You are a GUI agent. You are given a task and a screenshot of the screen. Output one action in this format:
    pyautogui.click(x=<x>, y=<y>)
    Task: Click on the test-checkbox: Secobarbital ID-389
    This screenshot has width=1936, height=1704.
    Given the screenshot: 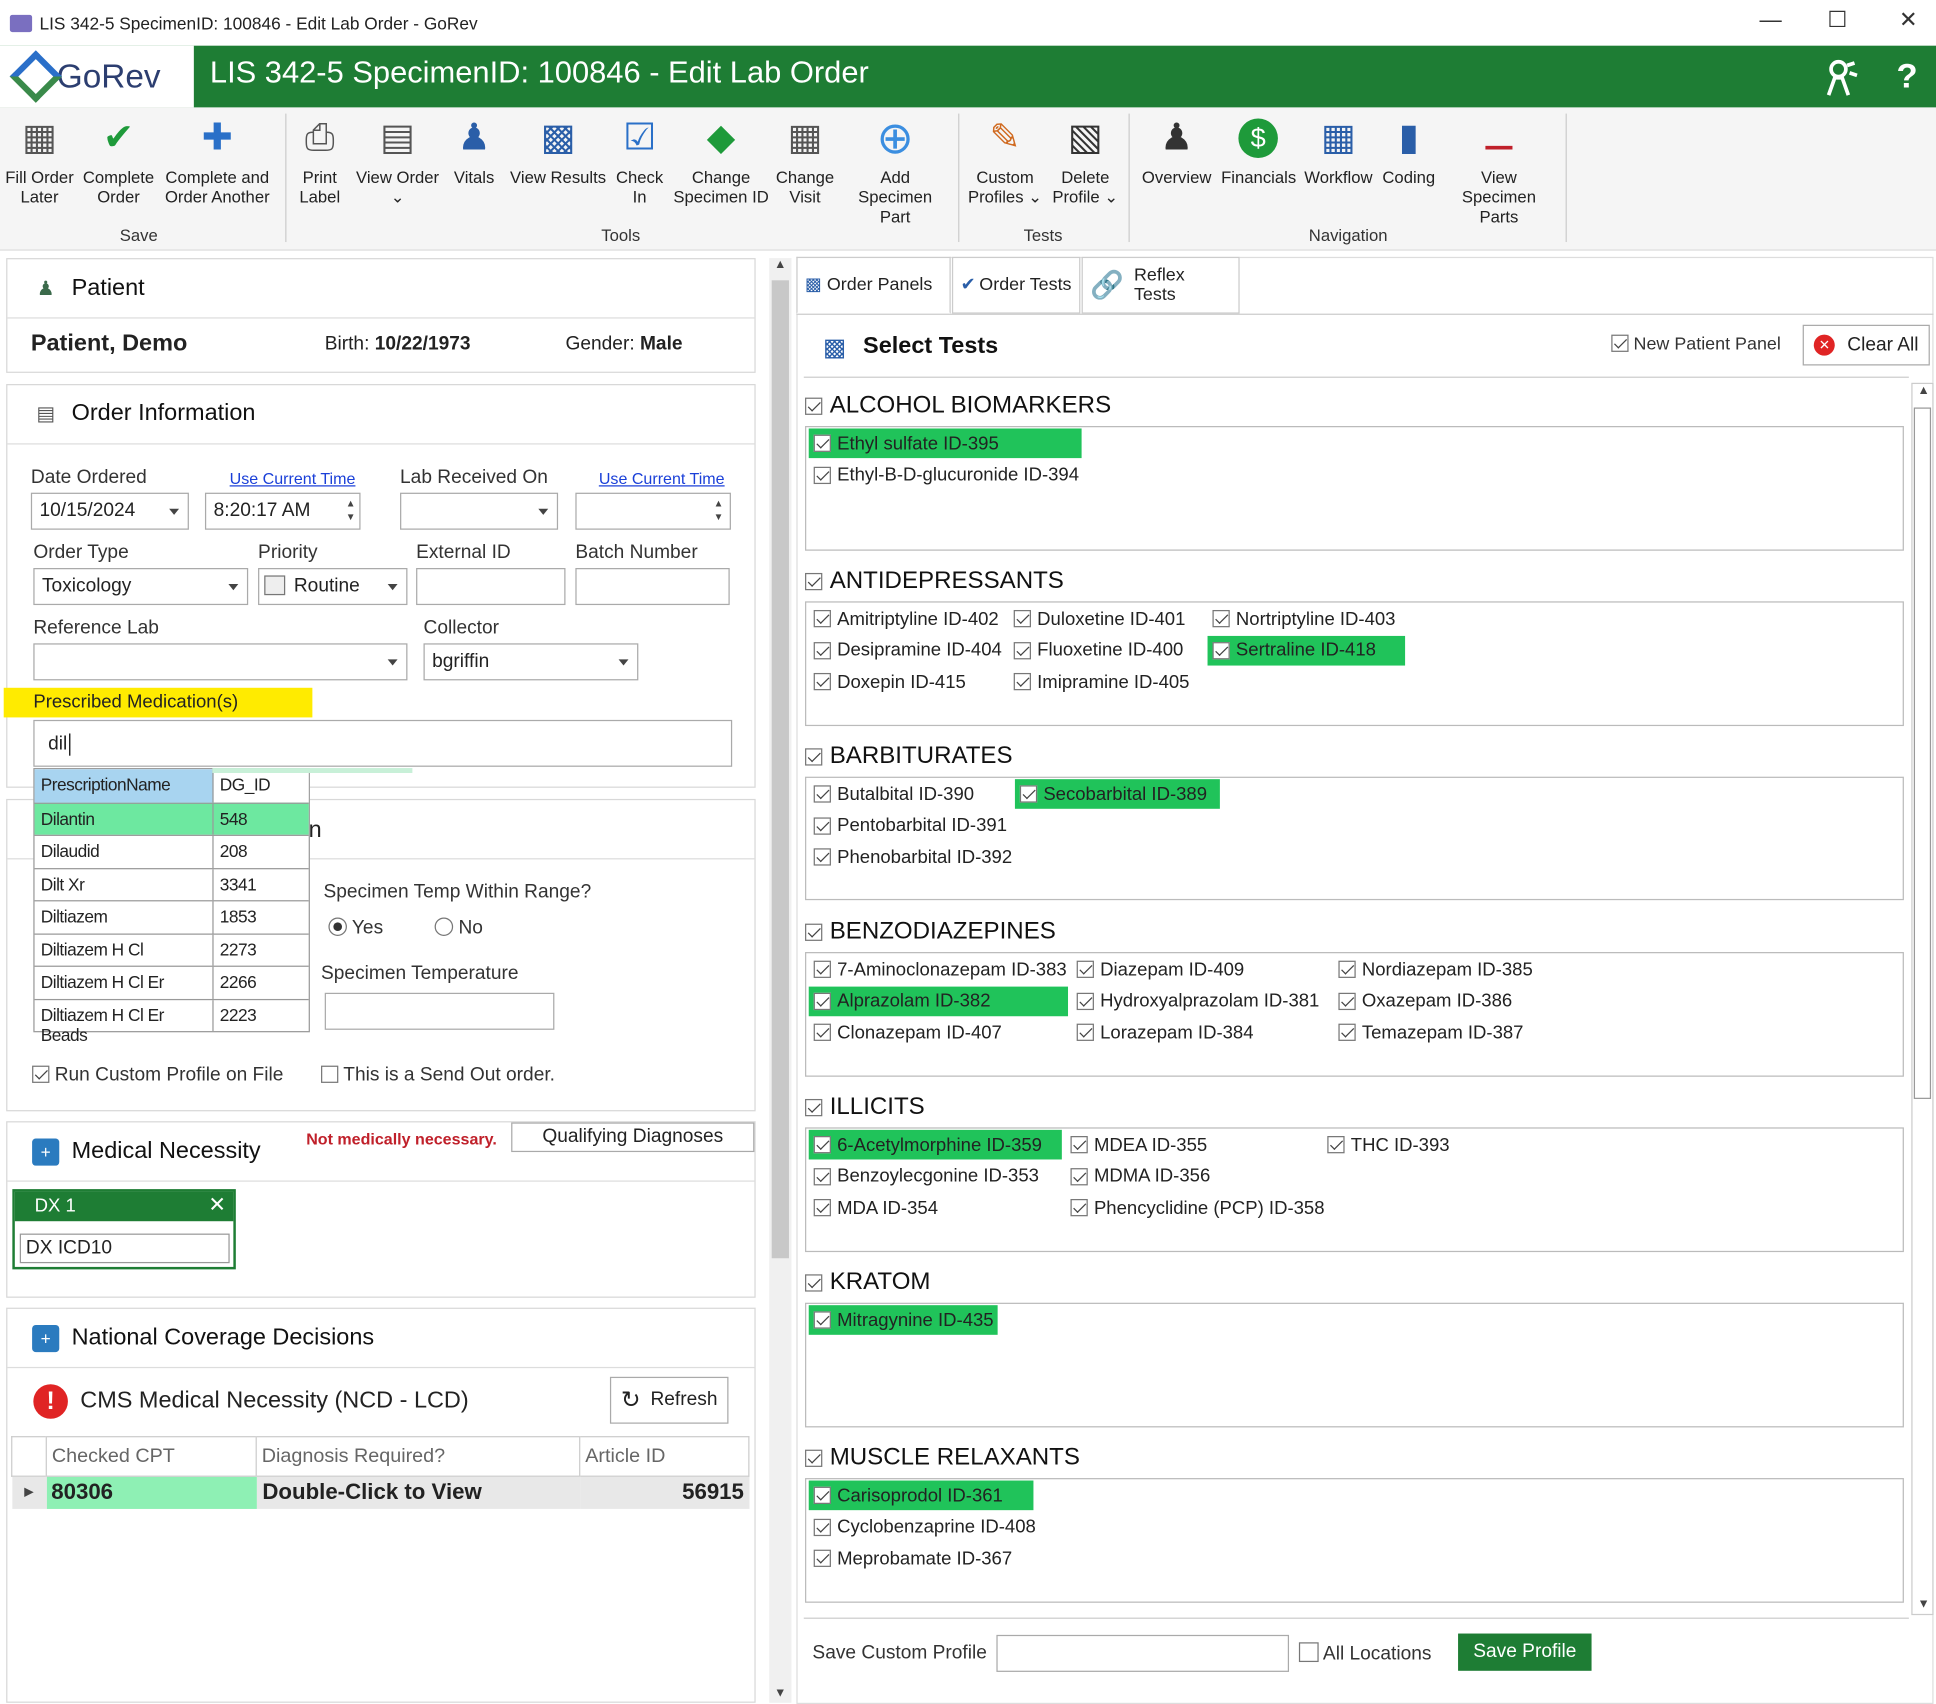 What is the action you would take?
    pyautogui.click(x=1117, y=794)
    